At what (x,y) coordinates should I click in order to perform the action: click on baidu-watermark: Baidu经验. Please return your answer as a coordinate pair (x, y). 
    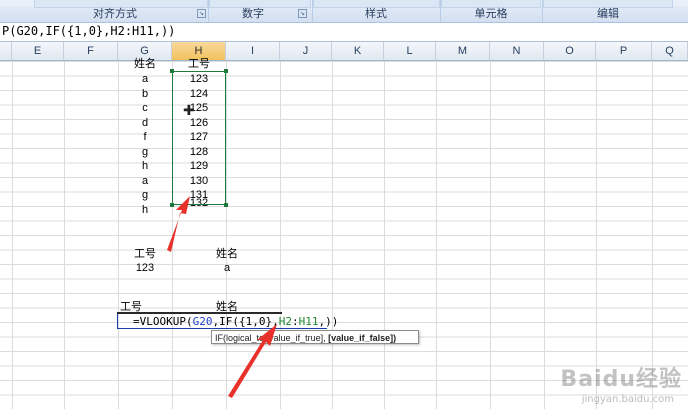
    Looking at the image, I should click on (621, 379).